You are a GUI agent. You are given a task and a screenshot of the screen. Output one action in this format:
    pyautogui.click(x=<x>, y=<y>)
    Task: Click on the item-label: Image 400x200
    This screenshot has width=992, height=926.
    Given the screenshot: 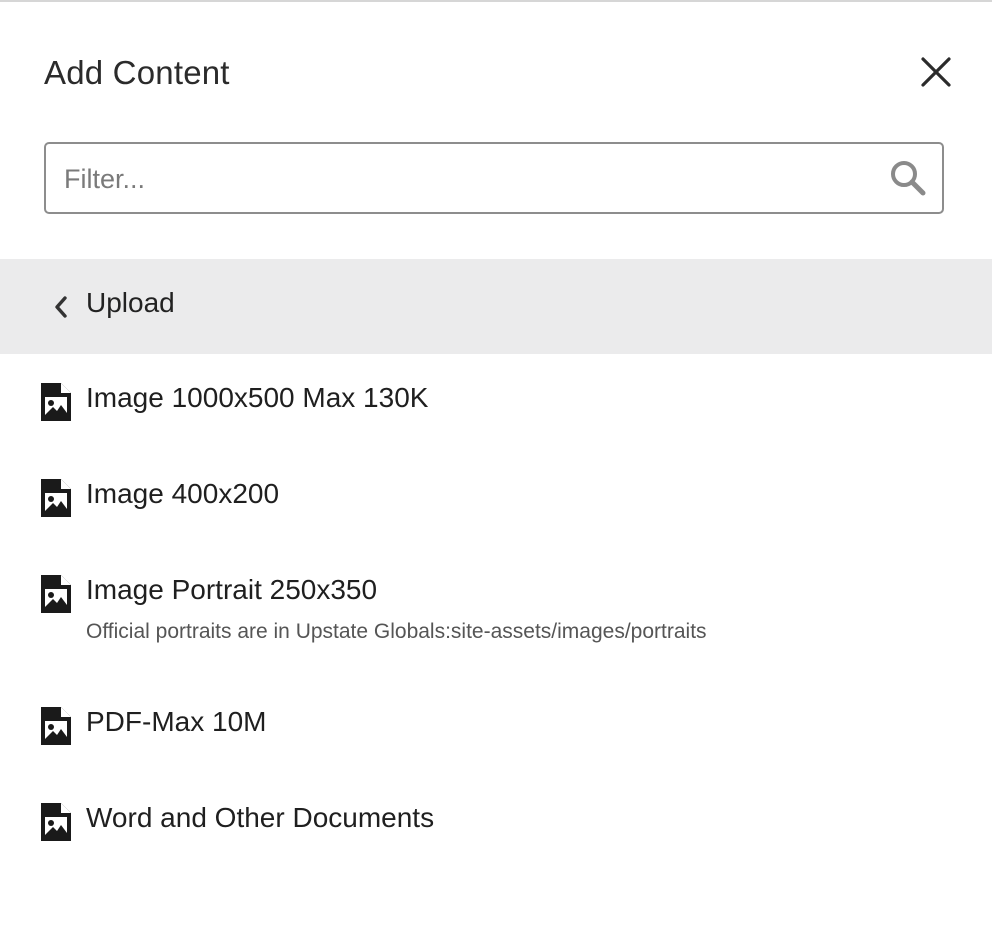 What is the action you would take?
    pyautogui.click(x=183, y=493)
    